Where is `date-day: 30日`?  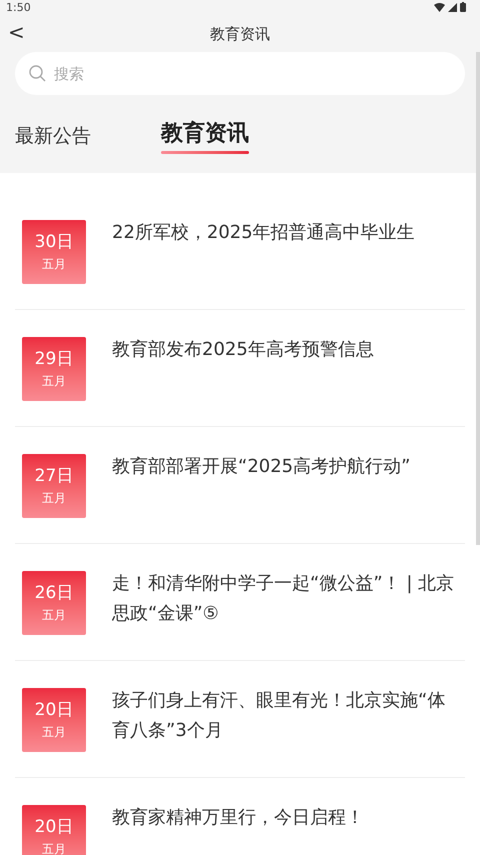
date-day: 30日 is located at coordinates (54, 243).